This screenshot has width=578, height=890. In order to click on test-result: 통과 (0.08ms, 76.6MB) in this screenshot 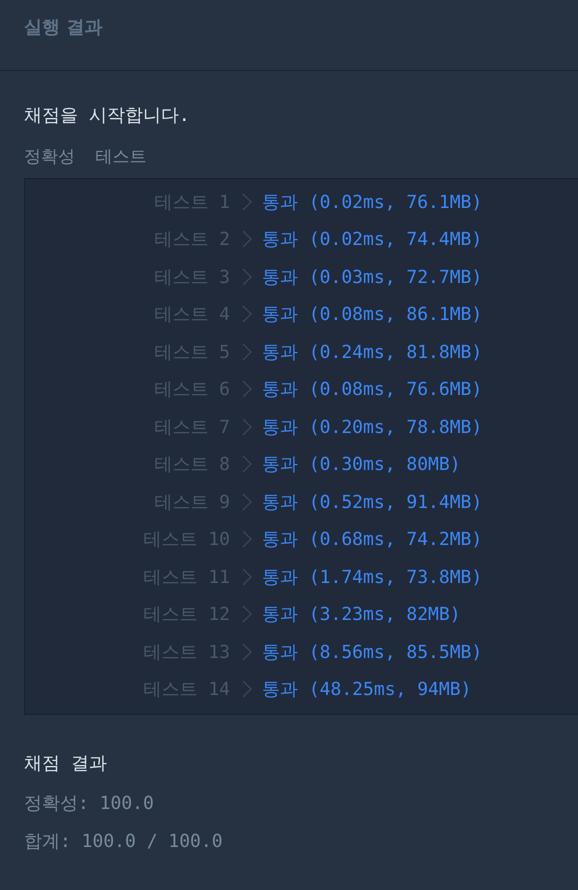, I will do `click(372, 390)`.